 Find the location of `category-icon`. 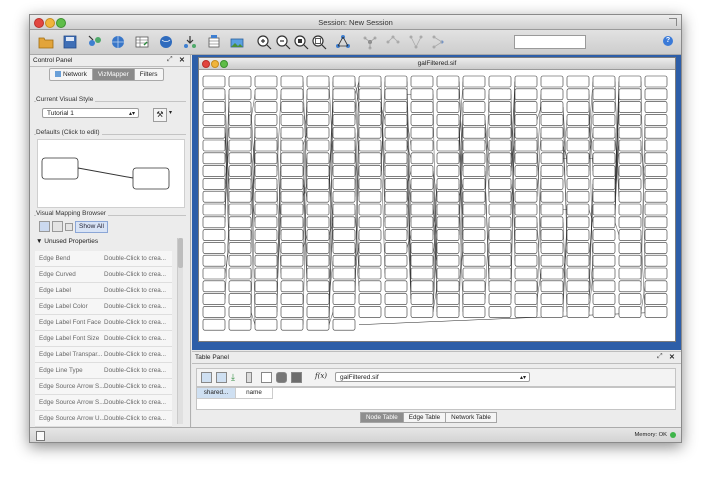

category-icon is located at coordinates (57, 226).